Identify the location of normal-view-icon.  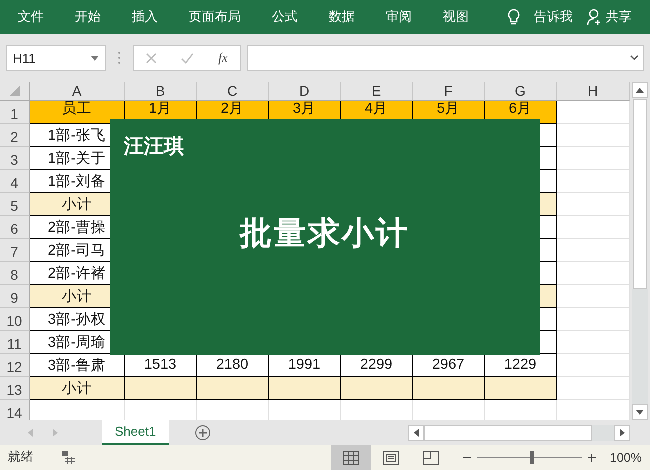
(351, 457).